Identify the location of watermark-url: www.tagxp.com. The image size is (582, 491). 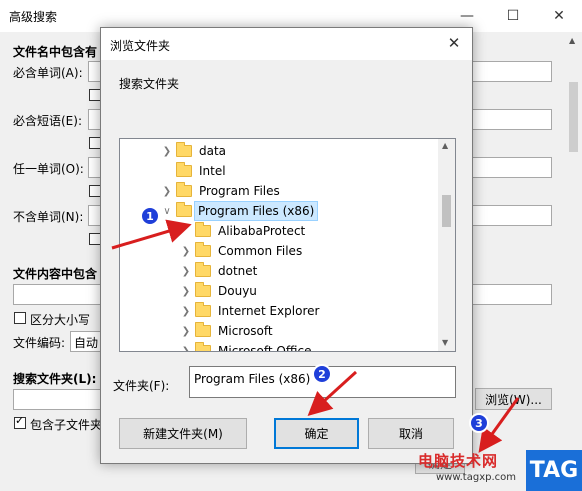
(476, 477).